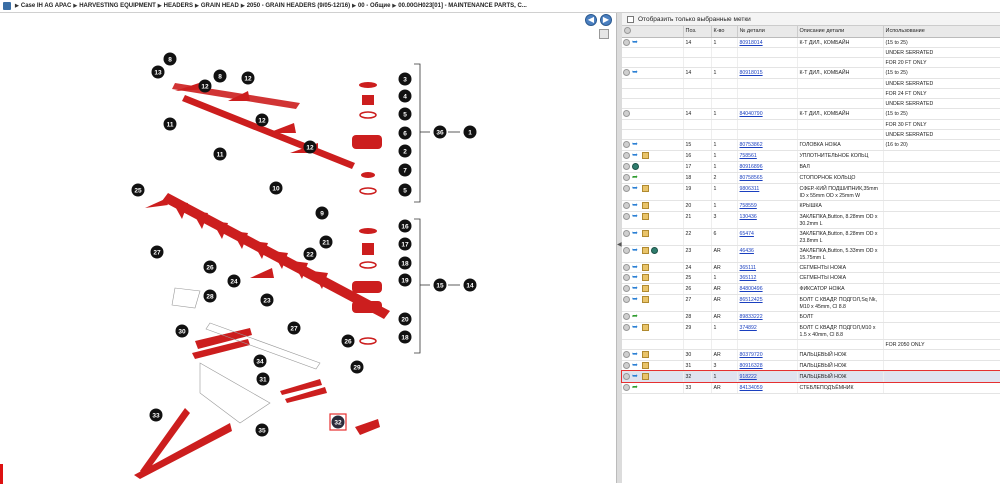  Describe the element at coordinates (751, 289) in the screenshot. I see `part-number-link: 84800496` at that location.